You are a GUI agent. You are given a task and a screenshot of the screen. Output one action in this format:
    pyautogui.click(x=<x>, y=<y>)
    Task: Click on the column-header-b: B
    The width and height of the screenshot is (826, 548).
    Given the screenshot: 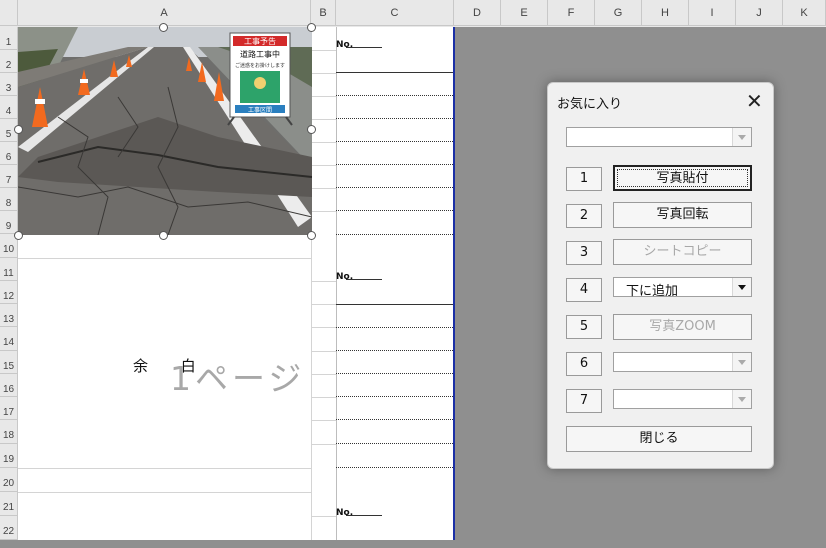 What is the action you would take?
    pyautogui.click(x=323, y=13)
    